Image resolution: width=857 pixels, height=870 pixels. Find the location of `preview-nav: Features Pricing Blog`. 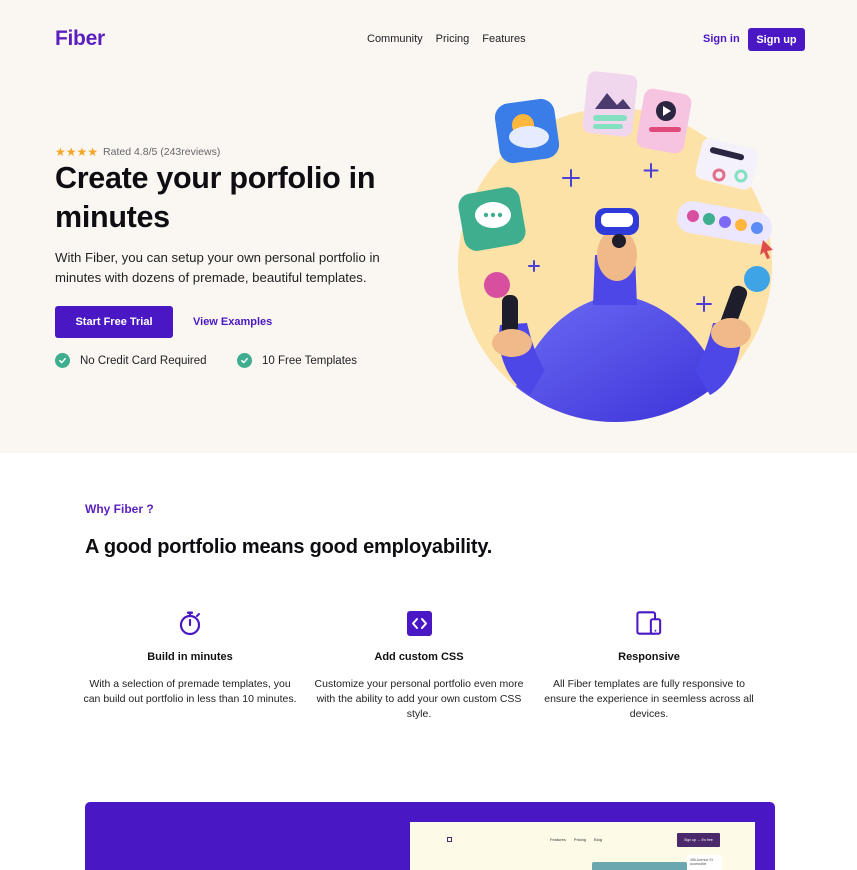

preview-nav: Features Pricing Blog is located at coordinates (576, 839).